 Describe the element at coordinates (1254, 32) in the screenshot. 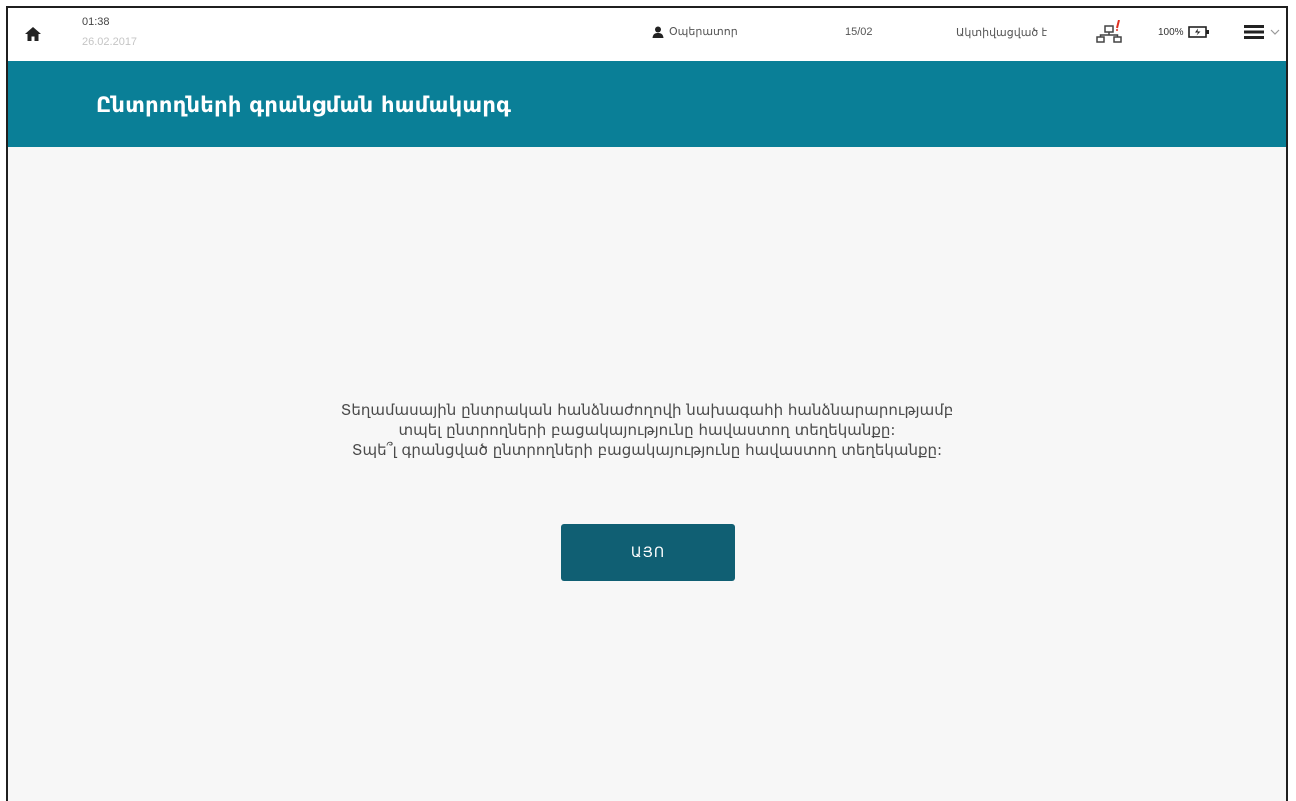

I see `menu-icon` at that location.